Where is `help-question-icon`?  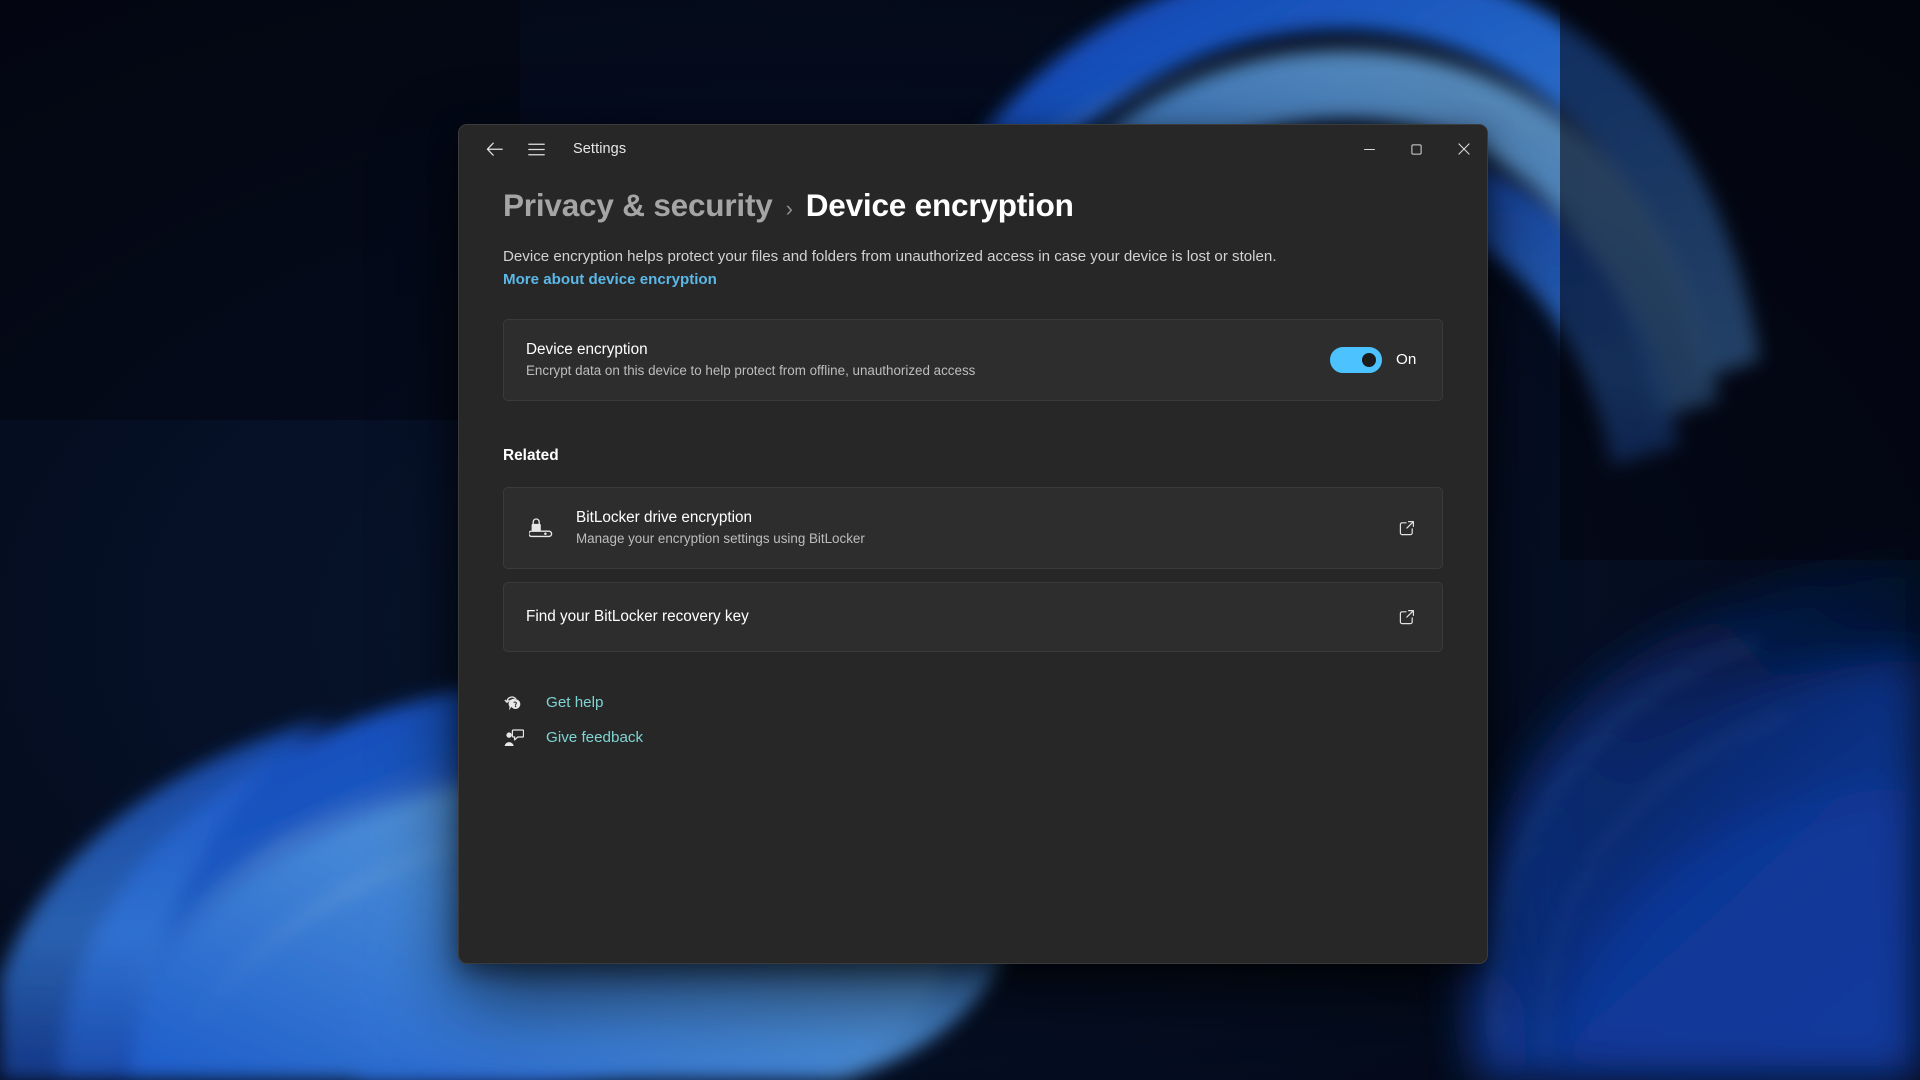 help-question-icon is located at coordinates (512, 703).